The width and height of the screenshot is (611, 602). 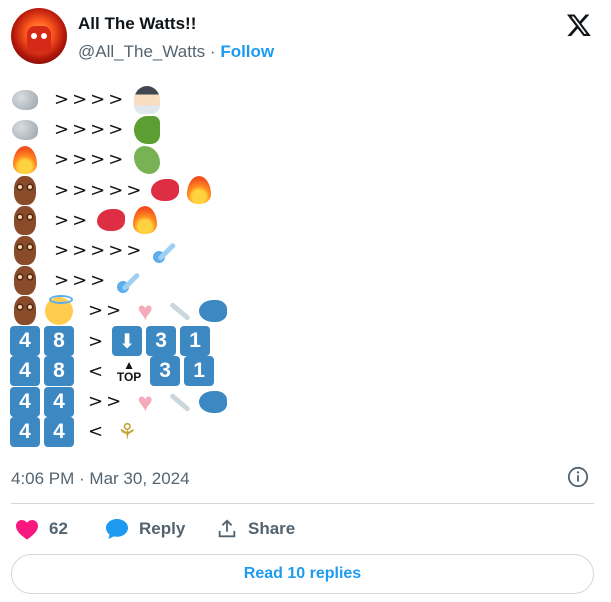 What do you see at coordinates (97, 341) in the screenshot?
I see `row-text: >` at bounding box center [97, 341].